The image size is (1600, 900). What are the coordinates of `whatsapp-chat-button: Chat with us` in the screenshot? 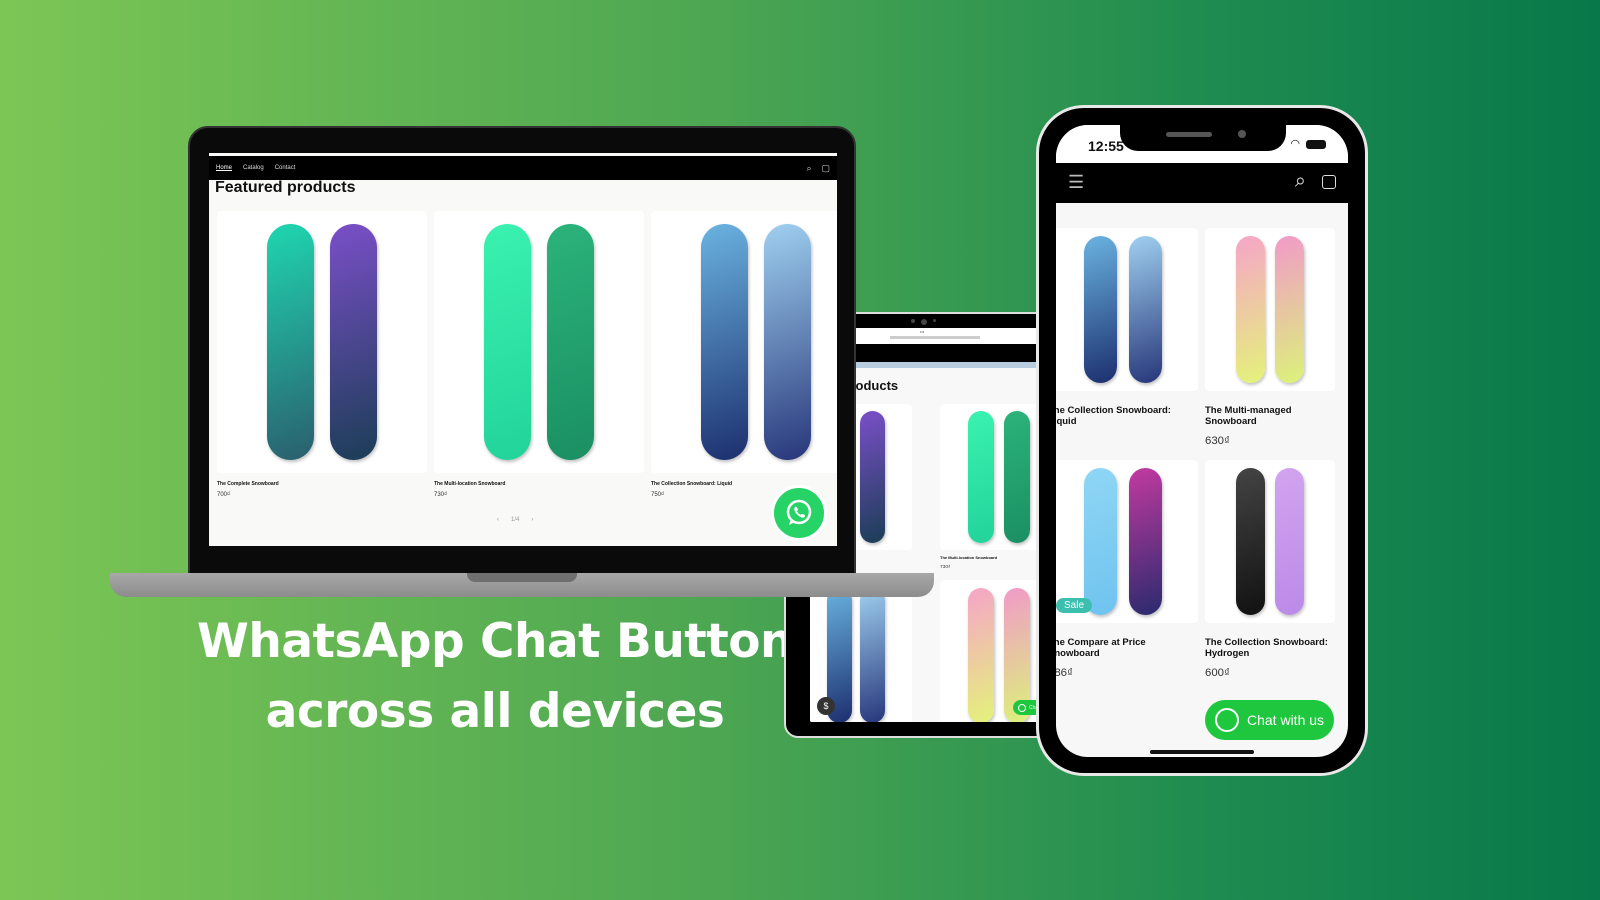 It's located at (1270, 720).